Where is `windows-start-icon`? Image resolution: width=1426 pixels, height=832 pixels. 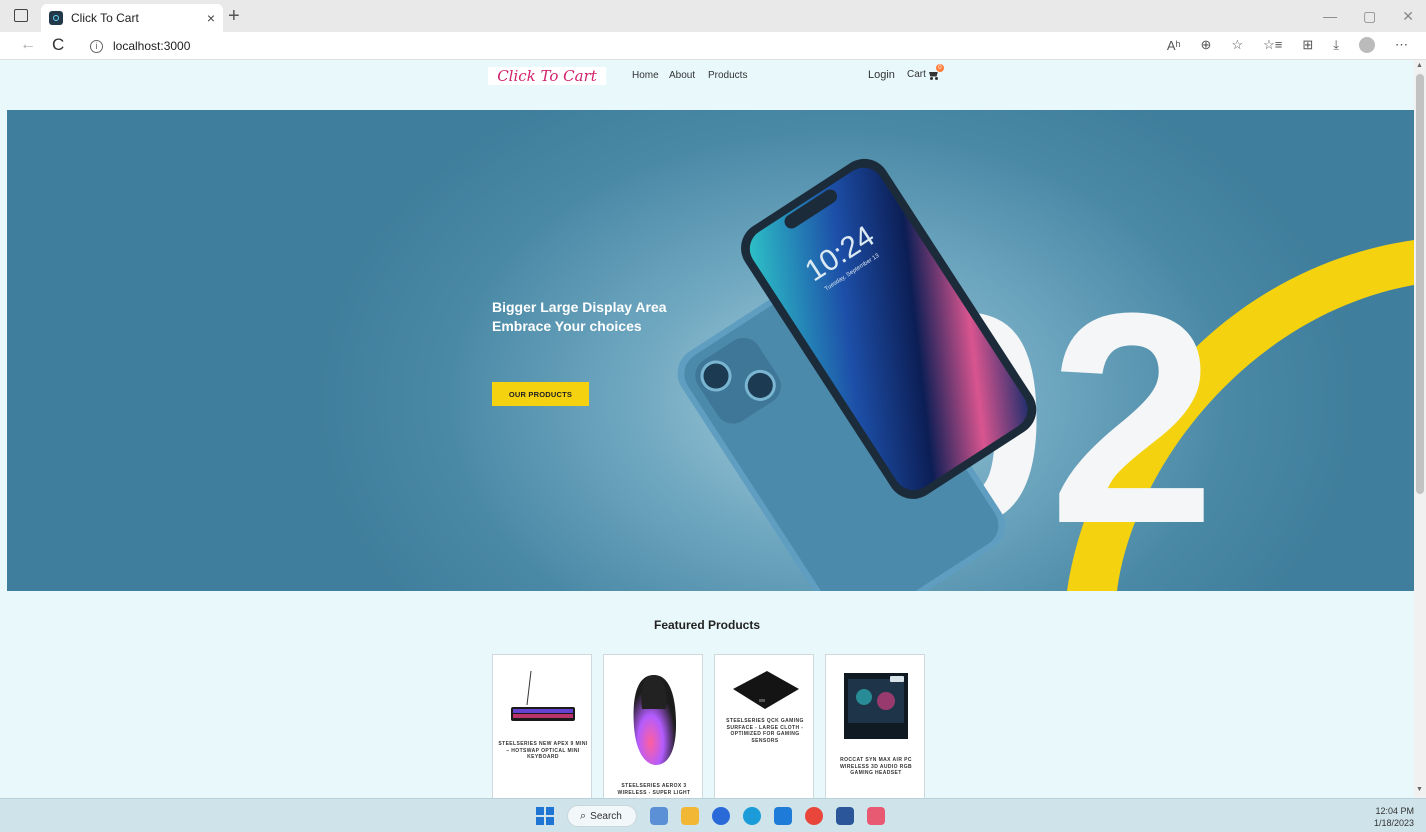
windows-start-icon is located at coordinates (545, 816).